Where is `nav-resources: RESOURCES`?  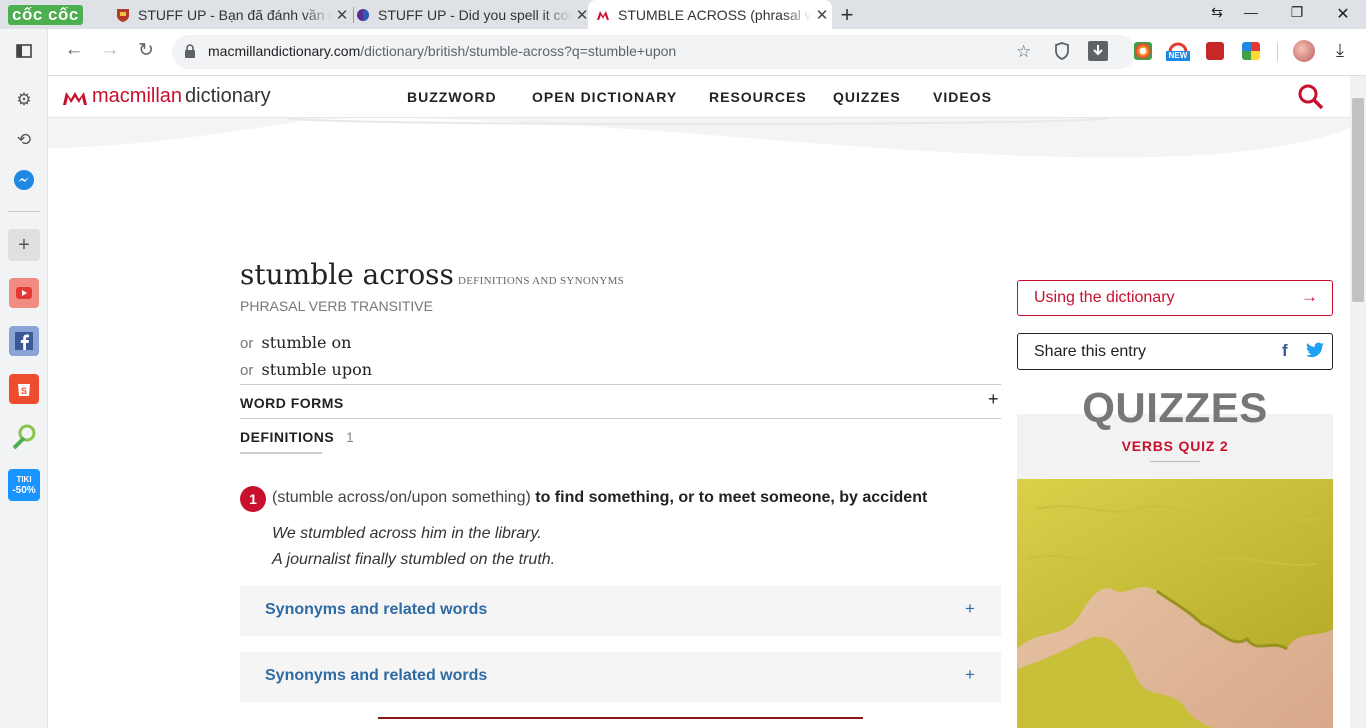 nav-resources: RESOURCES is located at coordinates (758, 97).